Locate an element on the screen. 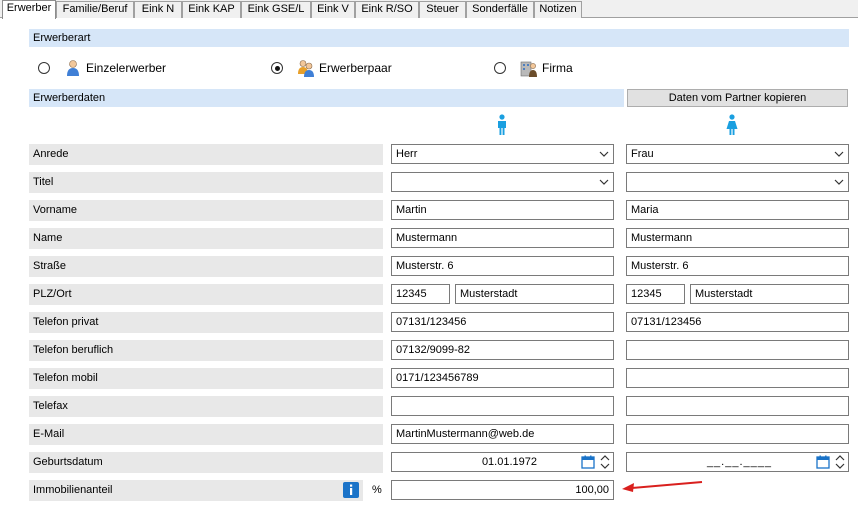  female-icon is located at coordinates (732, 124).